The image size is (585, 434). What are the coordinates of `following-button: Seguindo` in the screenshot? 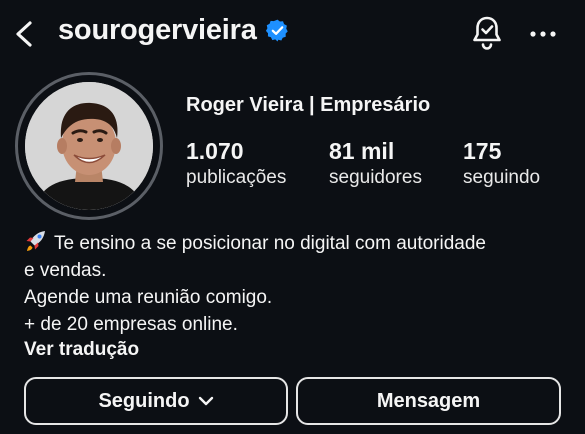 It's located at (156, 401).